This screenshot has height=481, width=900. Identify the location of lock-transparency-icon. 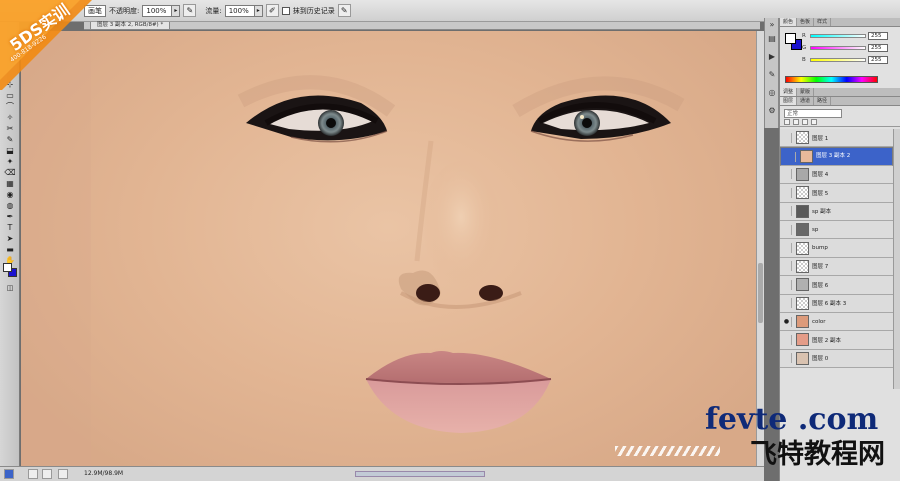
(787, 122).